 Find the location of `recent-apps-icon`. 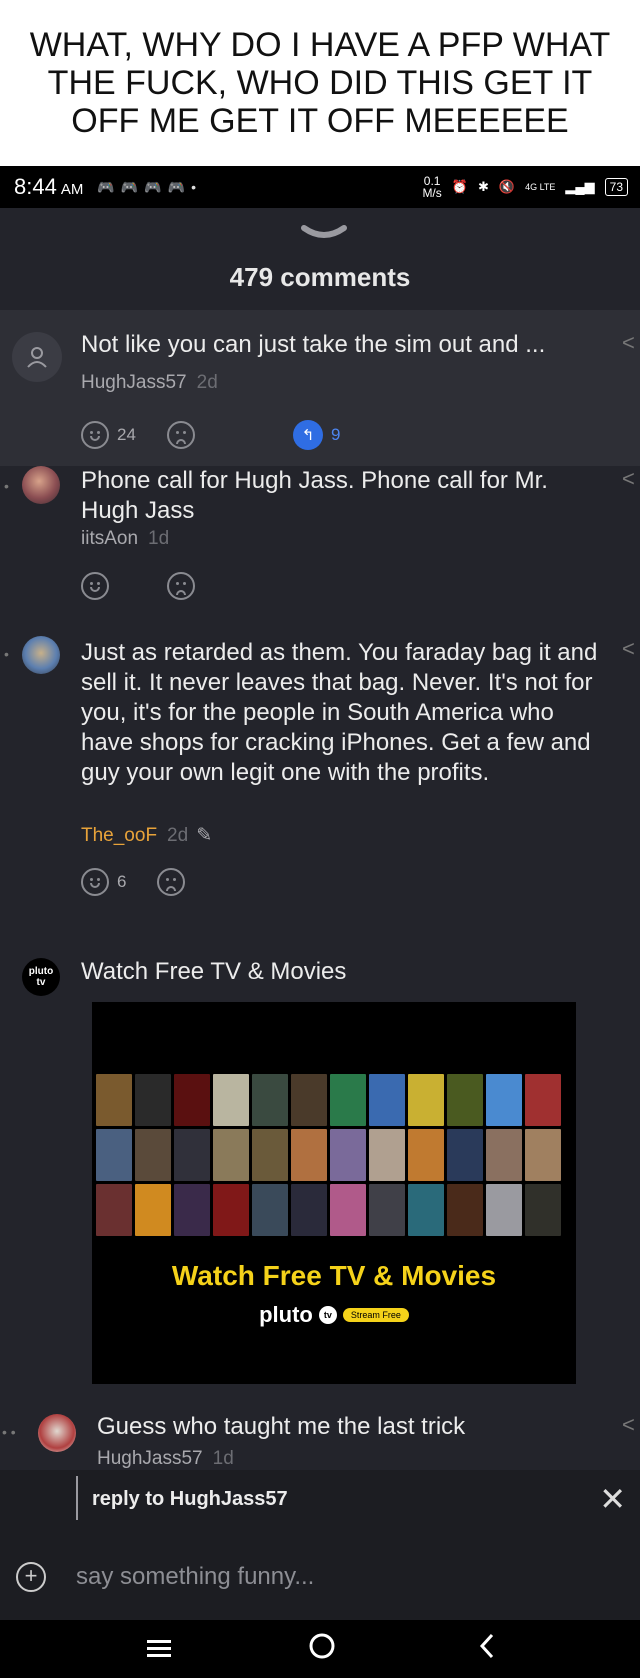

recent-apps-icon is located at coordinates (159, 1651).